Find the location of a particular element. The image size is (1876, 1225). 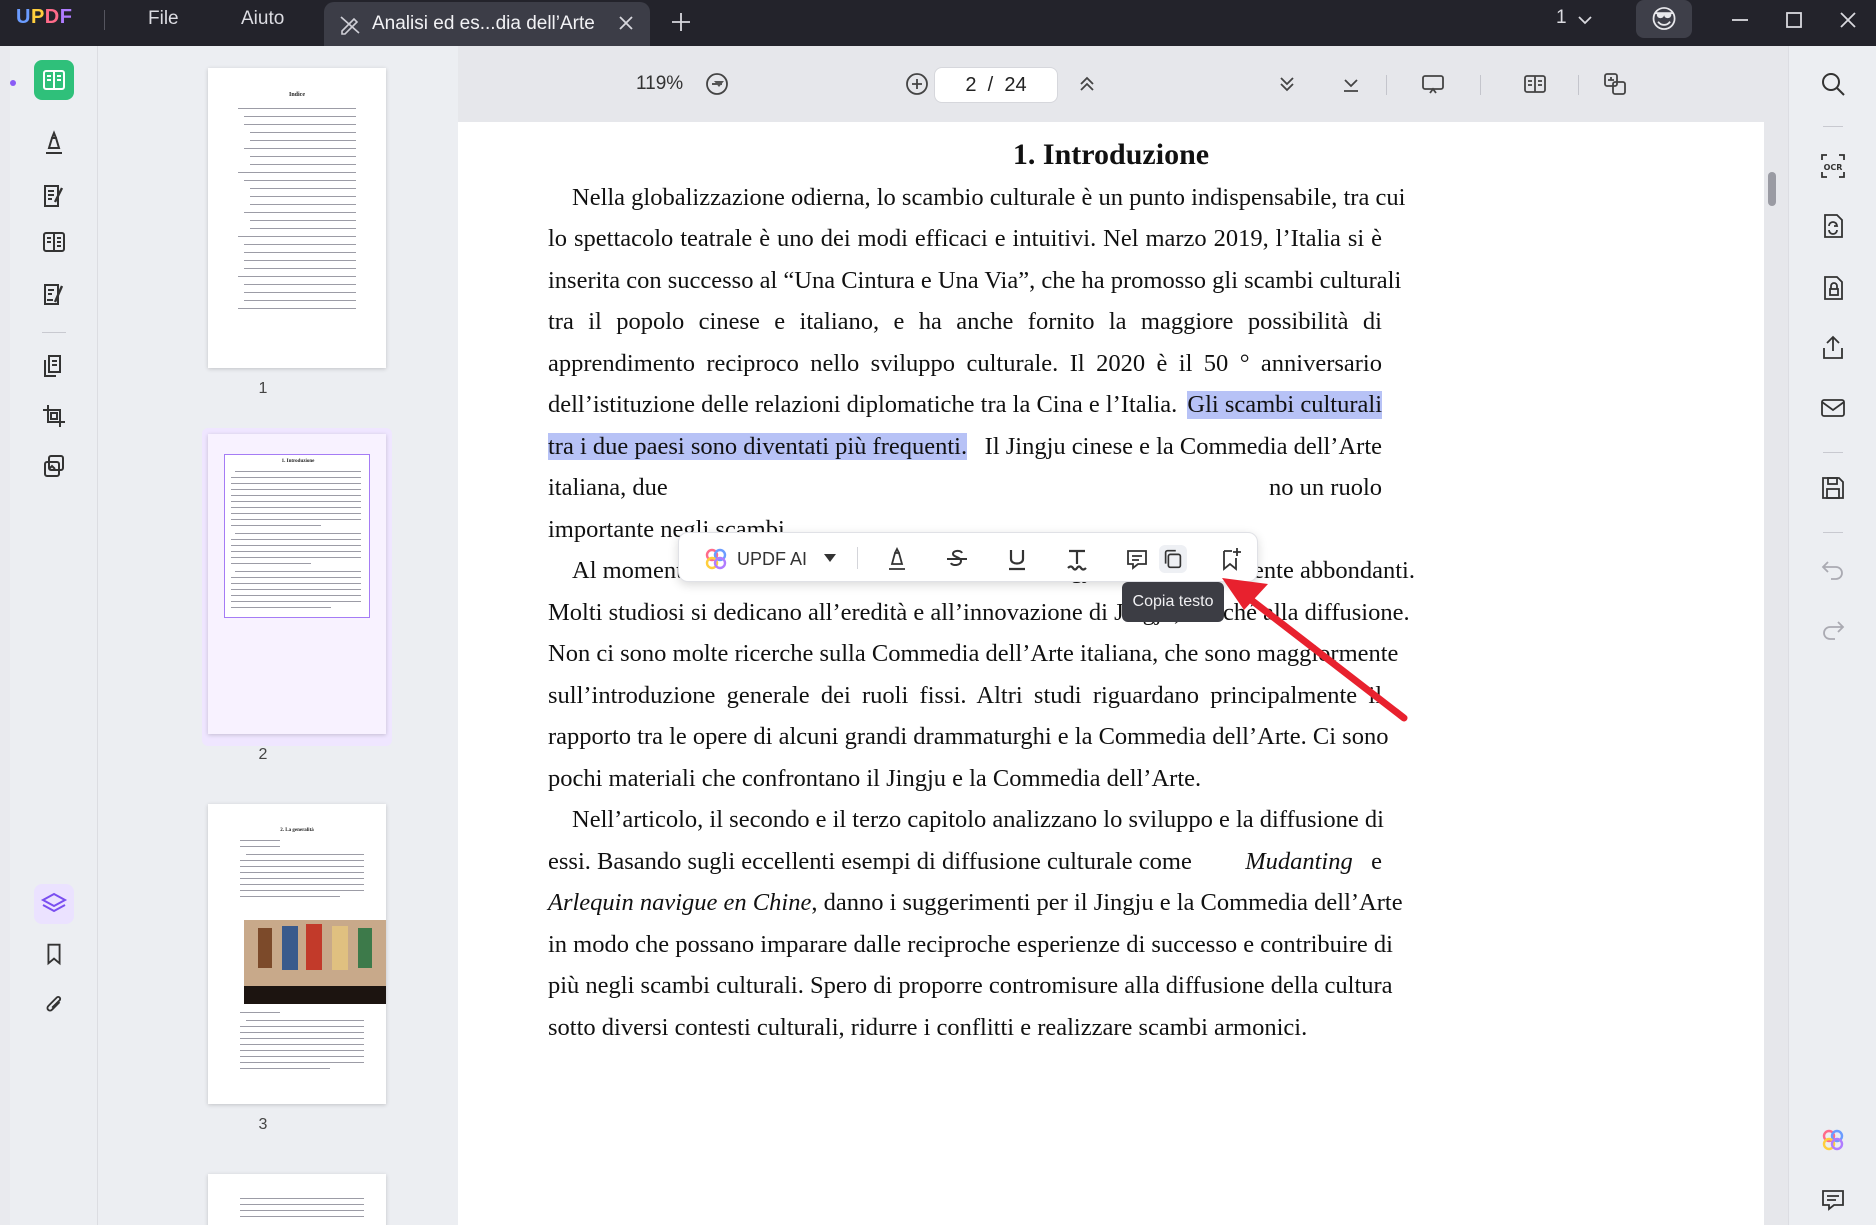

highlight-button is located at coordinates (897, 559).